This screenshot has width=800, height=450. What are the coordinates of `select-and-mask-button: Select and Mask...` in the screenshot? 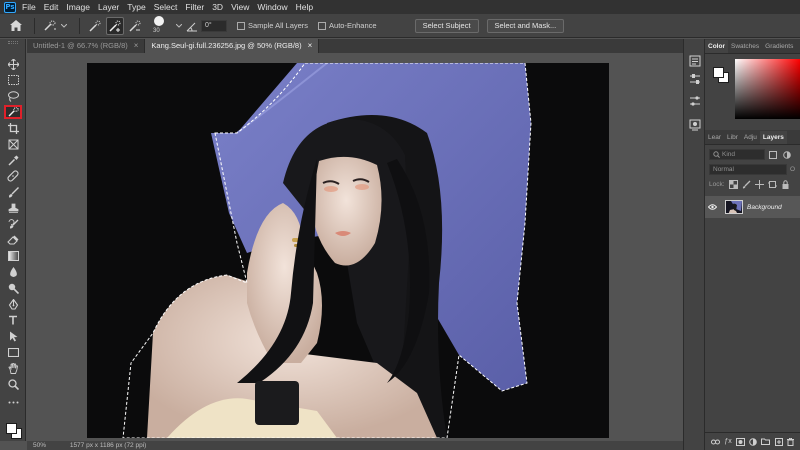 It's located at (525, 25).